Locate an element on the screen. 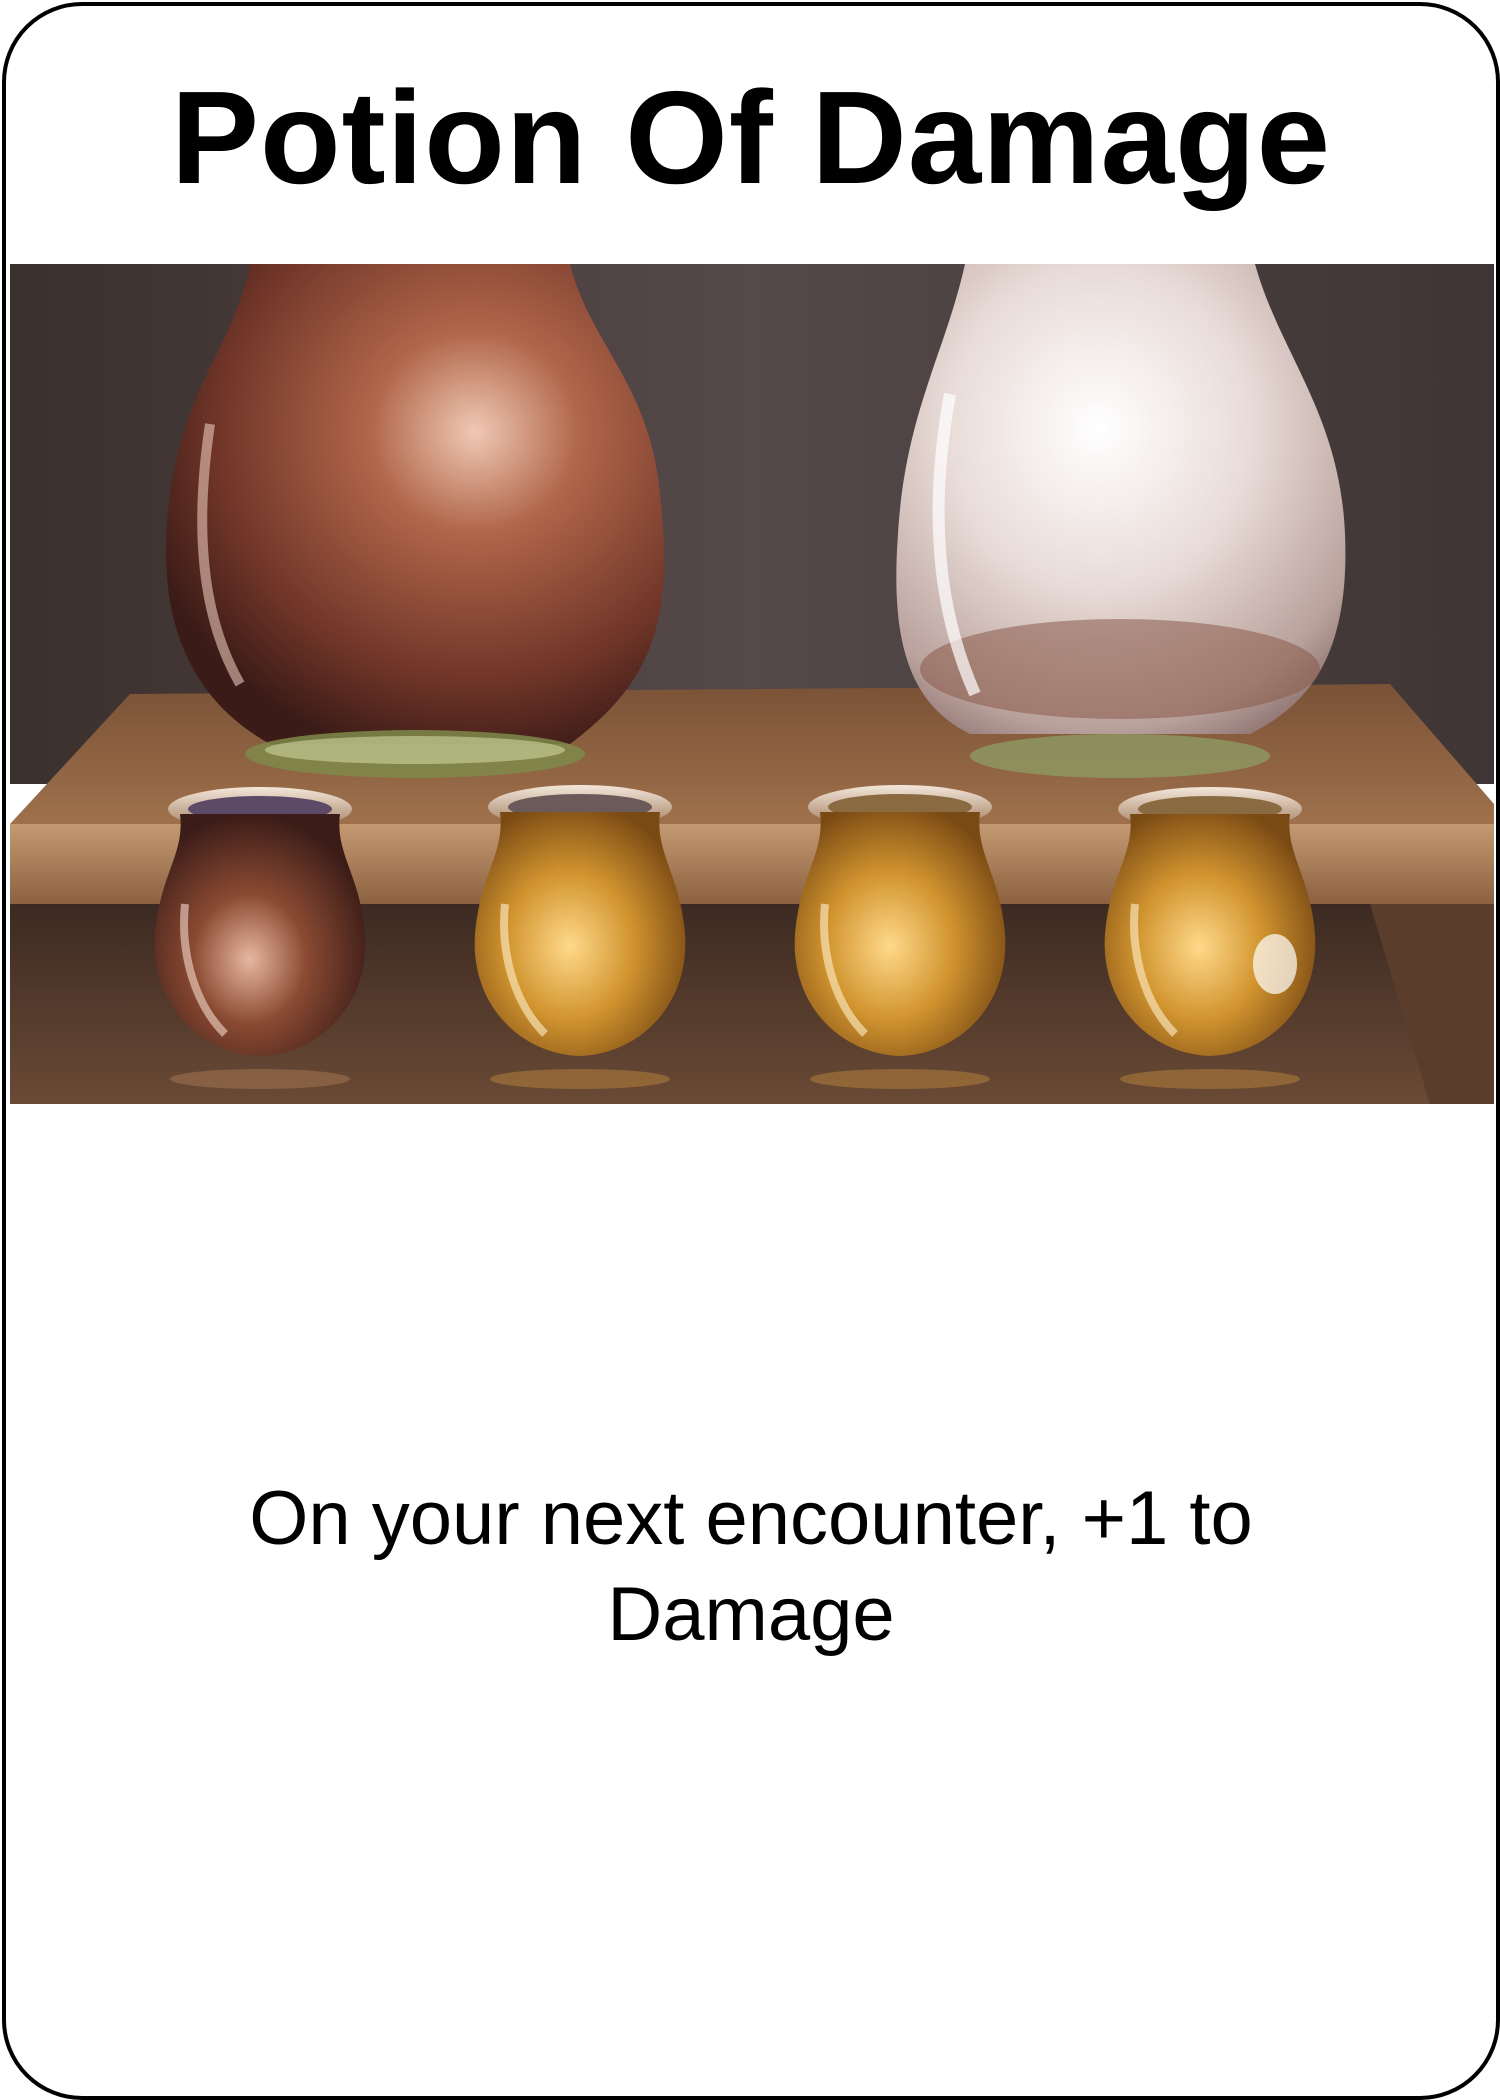  card-title: Potion Of Damage is located at coordinates (751, 137).